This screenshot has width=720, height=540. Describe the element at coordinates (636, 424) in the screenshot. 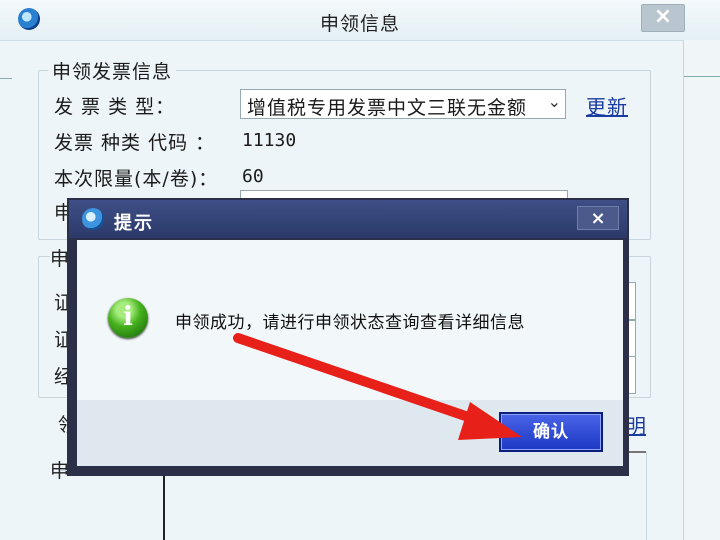

I see `details-link: 明` at that location.